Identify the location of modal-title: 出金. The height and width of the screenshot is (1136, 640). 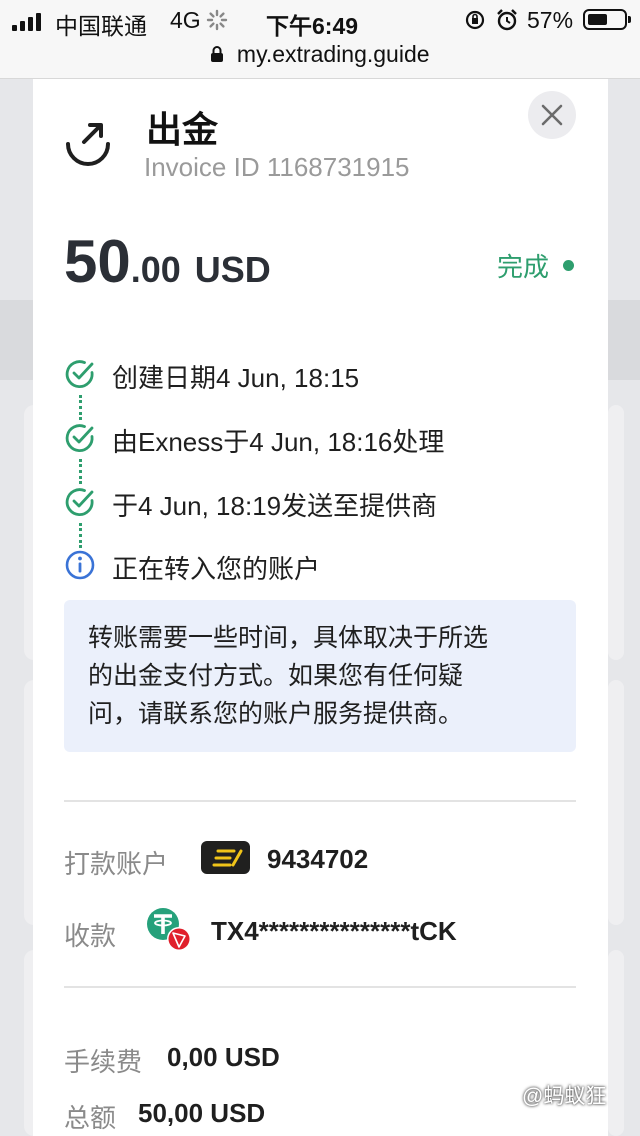
(182, 129).